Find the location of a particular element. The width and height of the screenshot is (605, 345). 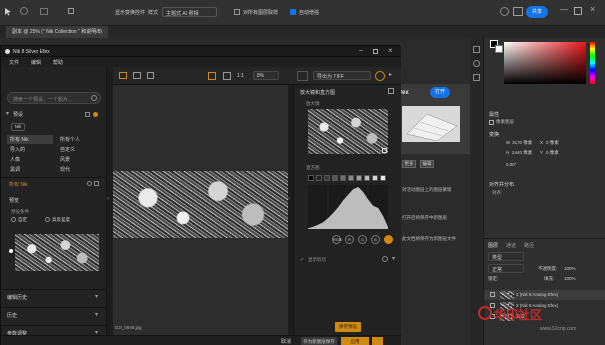

menu-edit: 编辑 is located at coordinates (36, 62).